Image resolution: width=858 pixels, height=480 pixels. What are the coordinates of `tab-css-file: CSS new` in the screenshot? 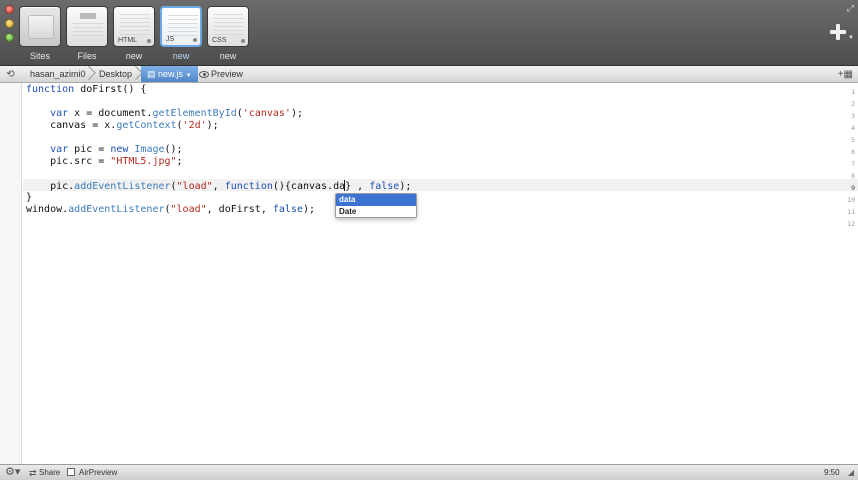 It's located at (228, 33).